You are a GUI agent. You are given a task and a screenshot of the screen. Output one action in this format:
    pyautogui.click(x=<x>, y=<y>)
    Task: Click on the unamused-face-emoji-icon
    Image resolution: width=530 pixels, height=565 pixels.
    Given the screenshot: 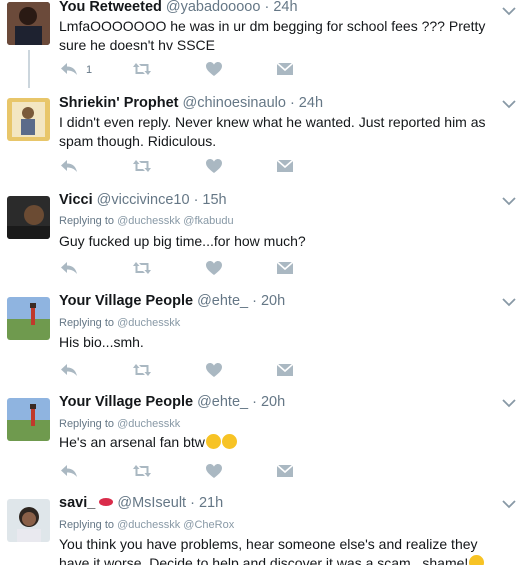 What is the action you would take?
    pyautogui.click(x=477, y=560)
    